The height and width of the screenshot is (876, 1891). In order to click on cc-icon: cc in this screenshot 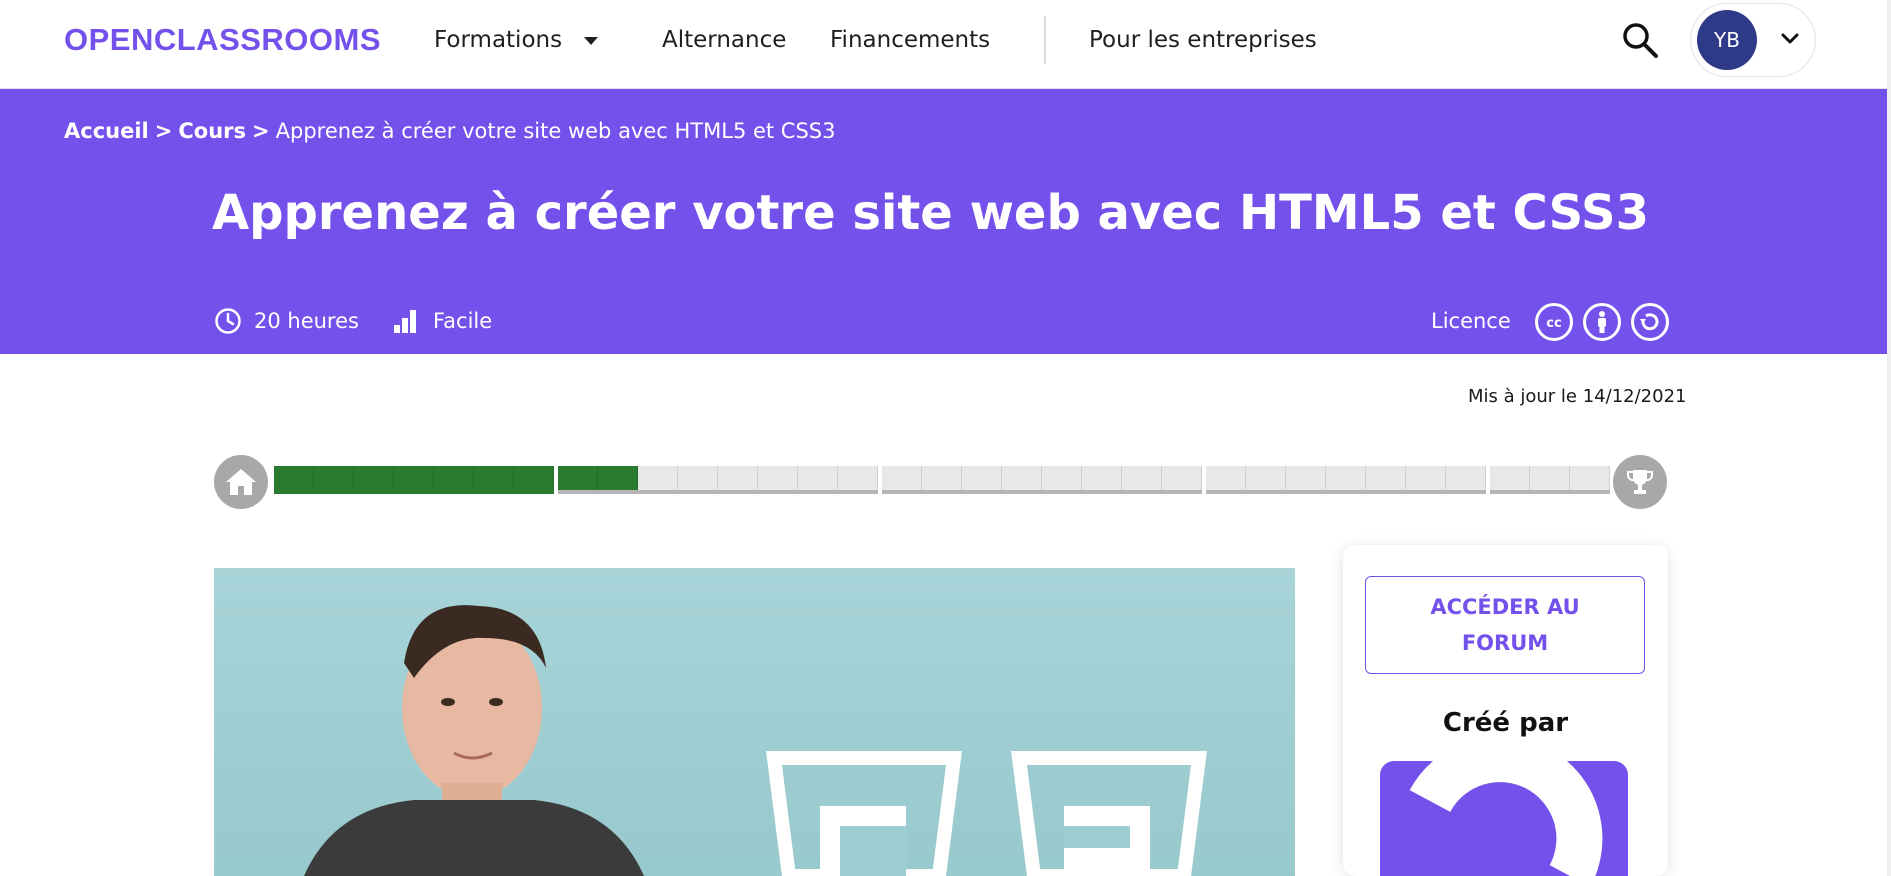, I will do `click(1554, 322)`.